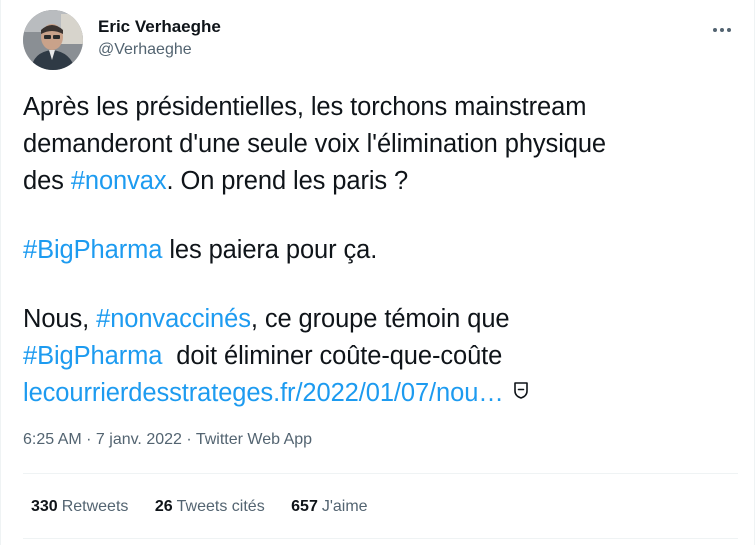 This screenshot has height=545, width=755. I want to click on avatar, so click(53, 40).